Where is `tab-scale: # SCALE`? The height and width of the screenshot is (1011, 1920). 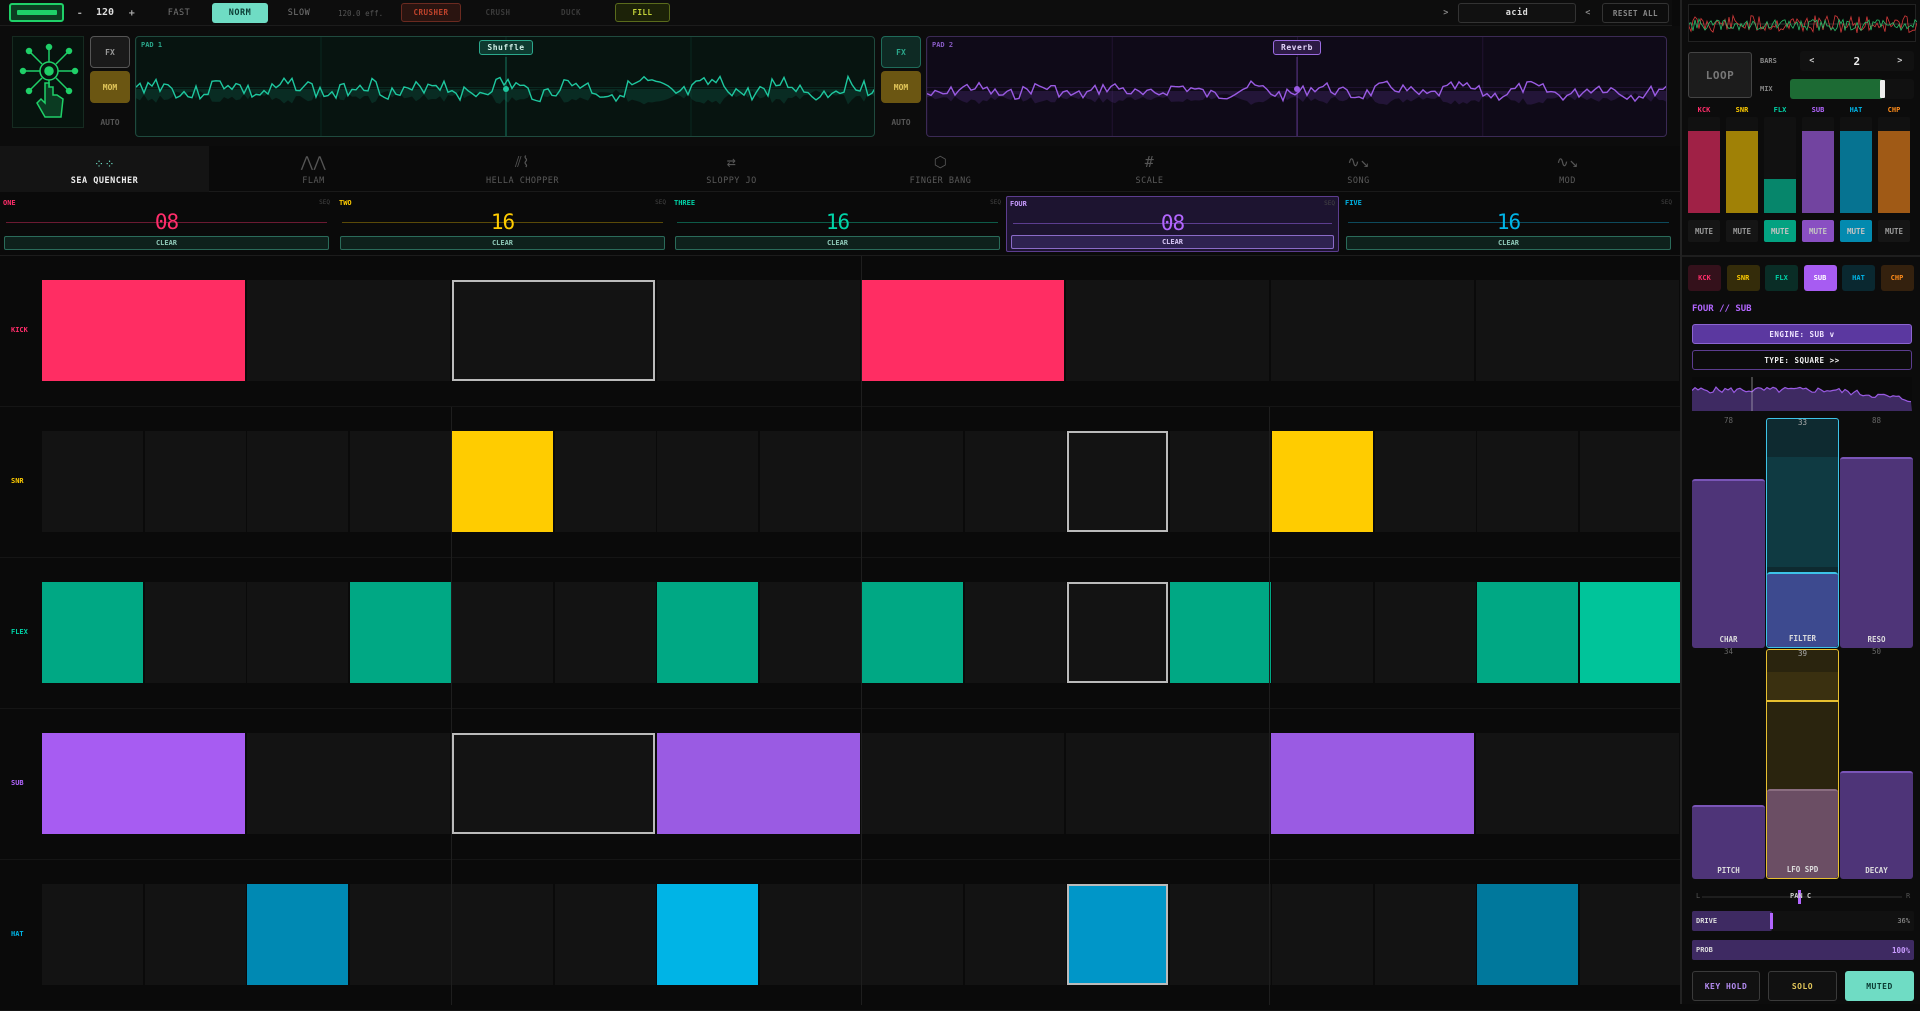 tab-scale: # SCALE is located at coordinates (1149, 169).